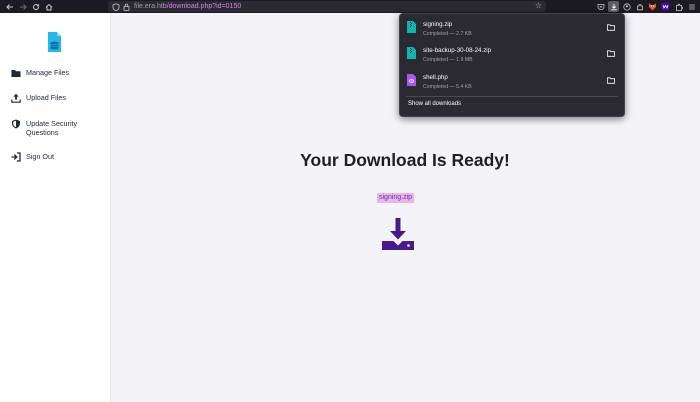 The width and height of the screenshot is (700, 402). What do you see at coordinates (639, 6) in the screenshot?
I see `extensions-icon` at bounding box center [639, 6].